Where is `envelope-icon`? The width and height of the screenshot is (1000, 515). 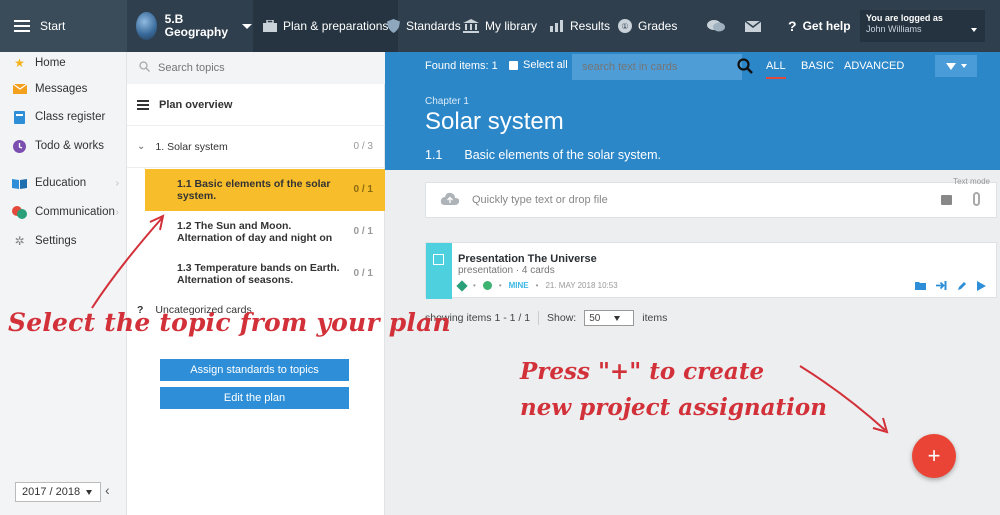
envelope-icon is located at coordinates (753, 26).